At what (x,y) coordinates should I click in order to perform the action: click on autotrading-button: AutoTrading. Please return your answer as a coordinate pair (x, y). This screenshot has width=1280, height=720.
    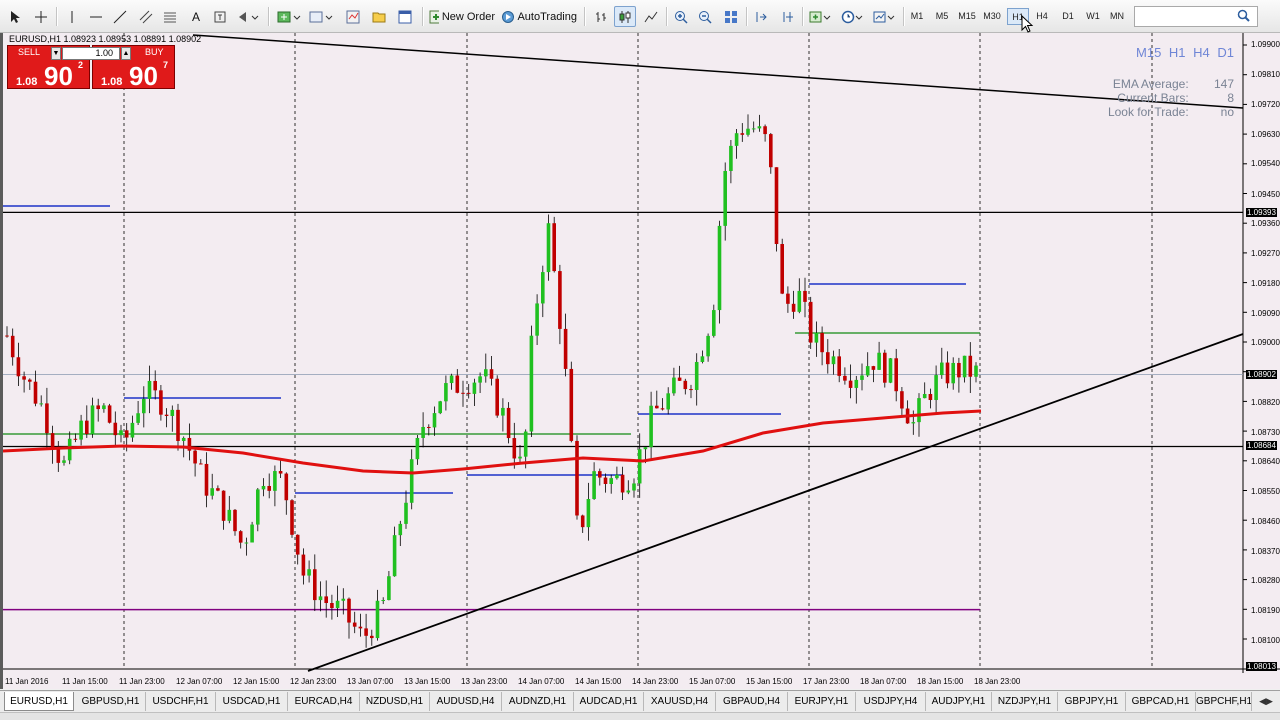
    Looking at the image, I should click on (539, 16).